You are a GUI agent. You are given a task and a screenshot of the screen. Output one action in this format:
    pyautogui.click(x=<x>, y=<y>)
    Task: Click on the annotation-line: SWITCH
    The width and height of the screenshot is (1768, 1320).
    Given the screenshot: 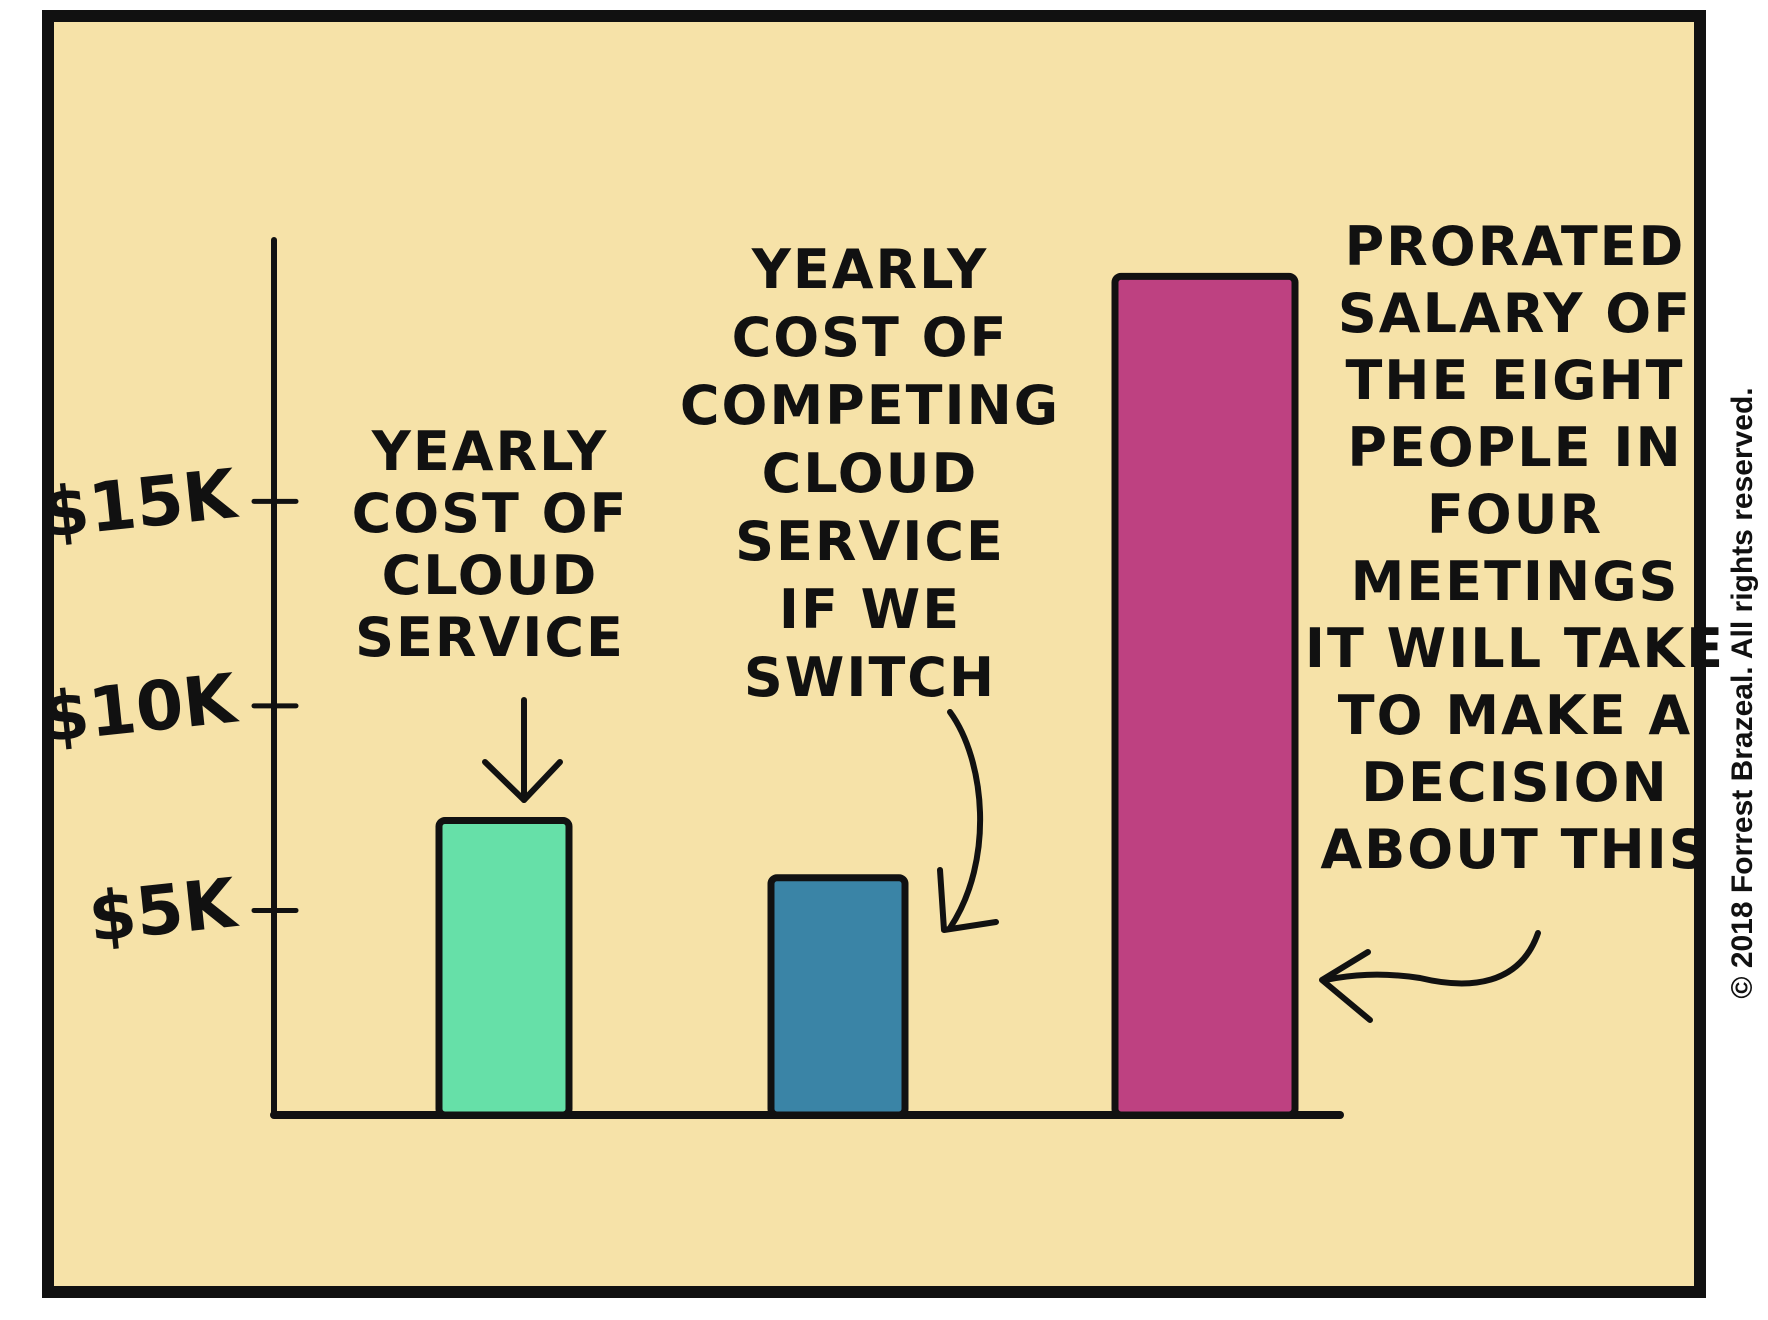 What is the action you would take?
    pyautogui.click(x=870, y=677)
    